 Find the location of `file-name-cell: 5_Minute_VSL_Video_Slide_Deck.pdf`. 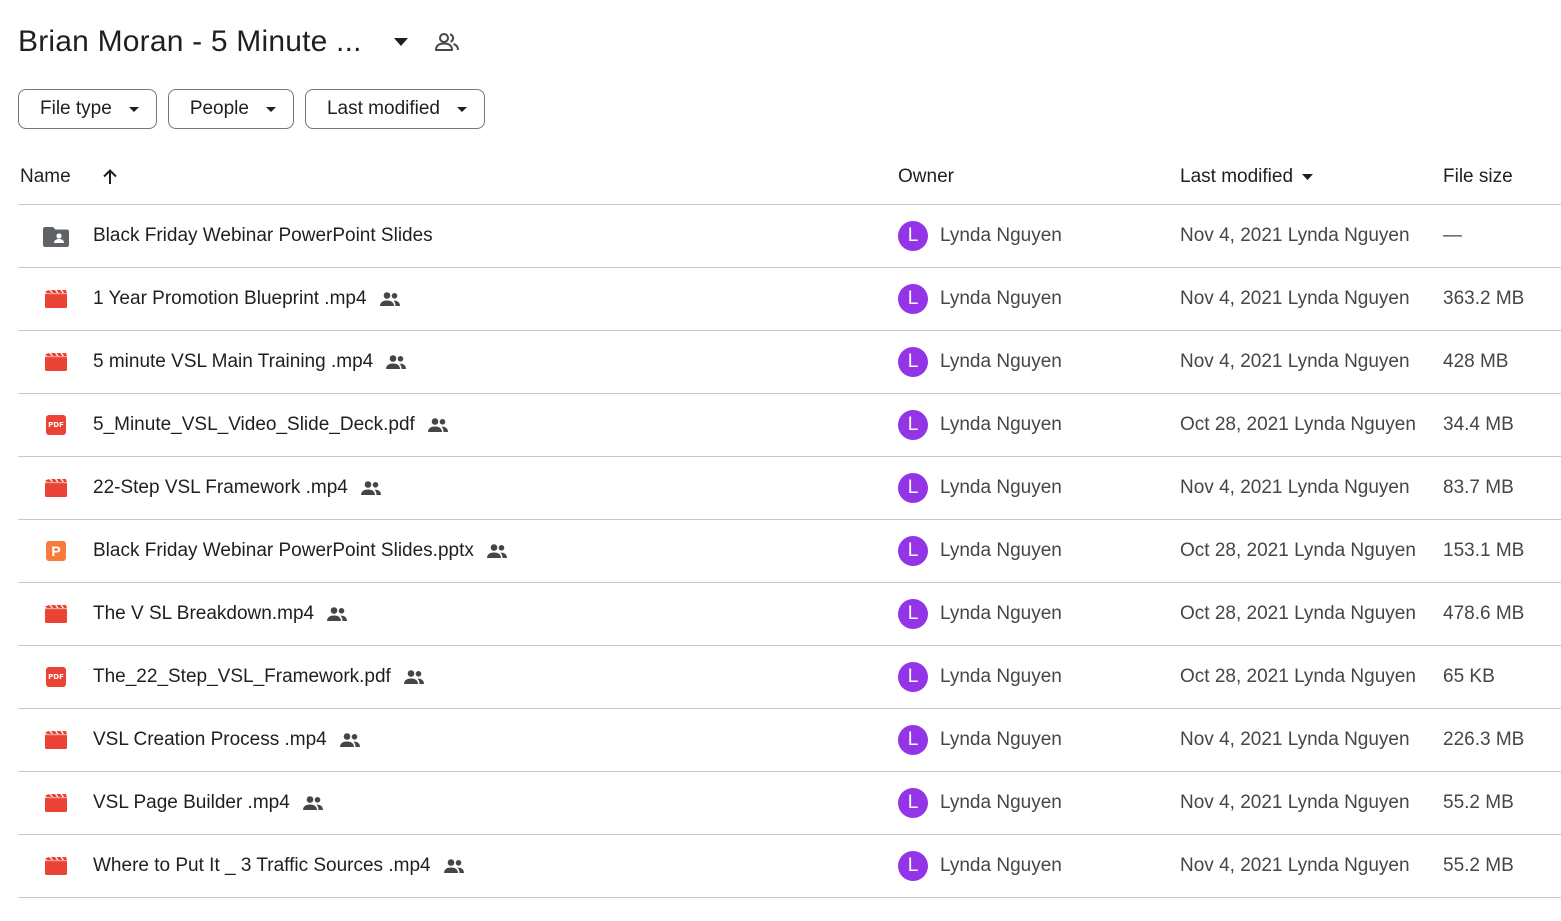

file-name-cell: 5_Minute_VSL_Video_Slide_Deck.pdf is located at coordinates (271, 425).